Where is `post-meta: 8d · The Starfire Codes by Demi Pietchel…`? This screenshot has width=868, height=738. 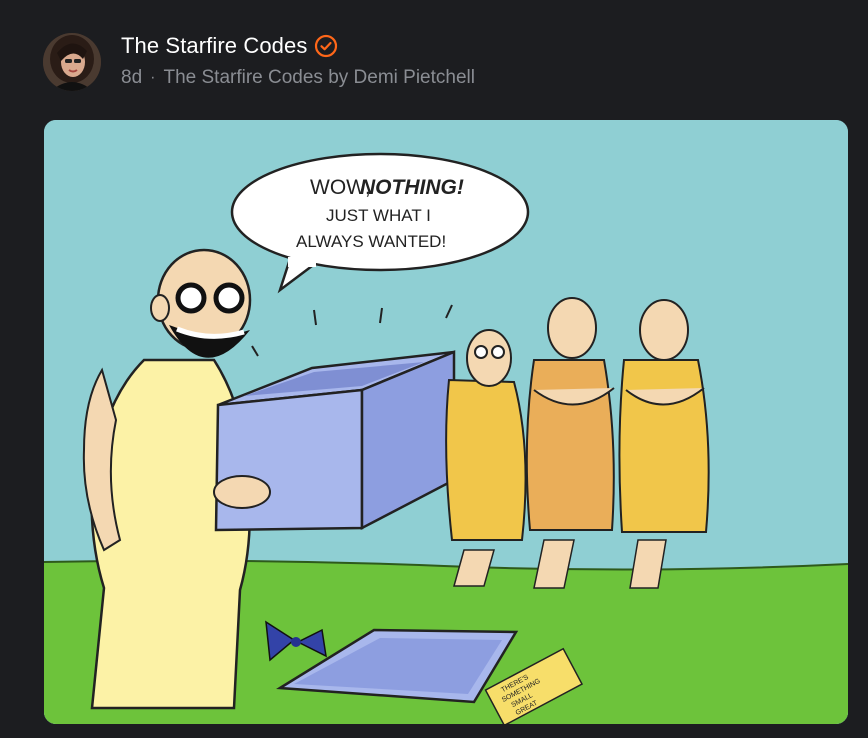 post-meta: 8d · The Starfire Codes by Demi Pietchel… is located at coordinates (298, 78).